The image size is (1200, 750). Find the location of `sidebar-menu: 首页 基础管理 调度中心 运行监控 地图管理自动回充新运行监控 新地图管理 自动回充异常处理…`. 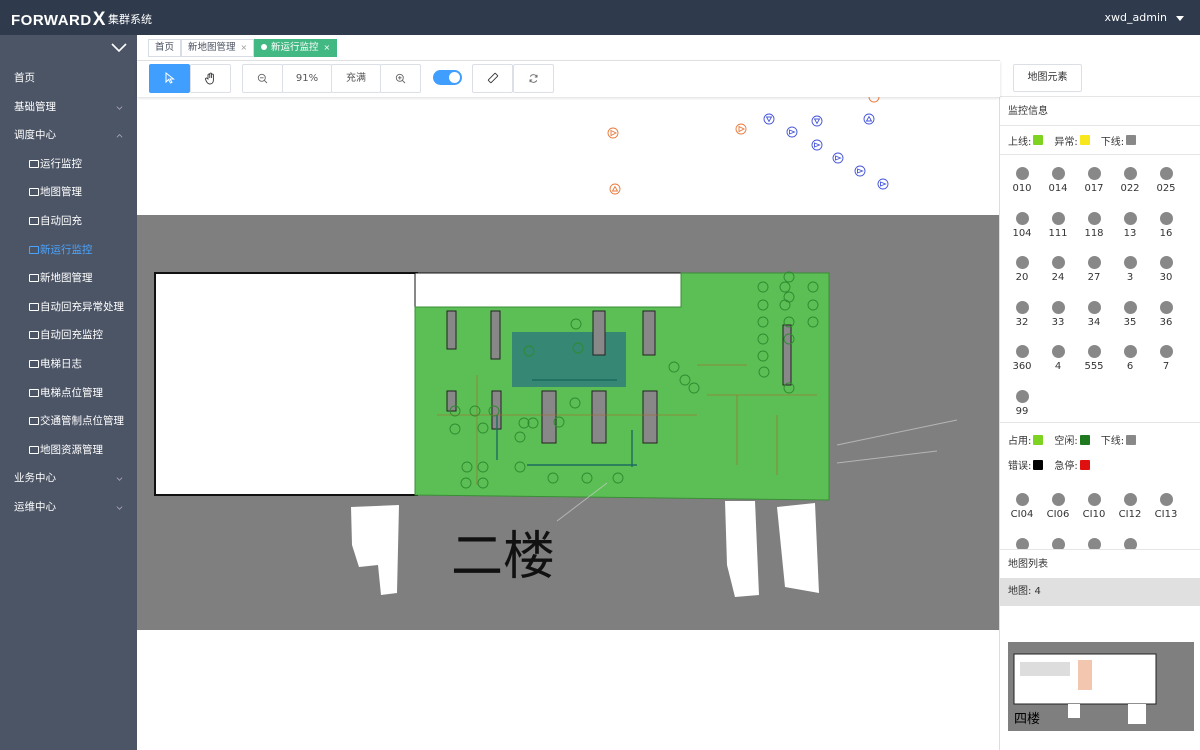

sidebar-menu: 首页 基础管理 调度中心 运行监控 地图管理自动回充新运行监控 新地图管理 自动回充异常处理… is located at coordinates (68, 293).